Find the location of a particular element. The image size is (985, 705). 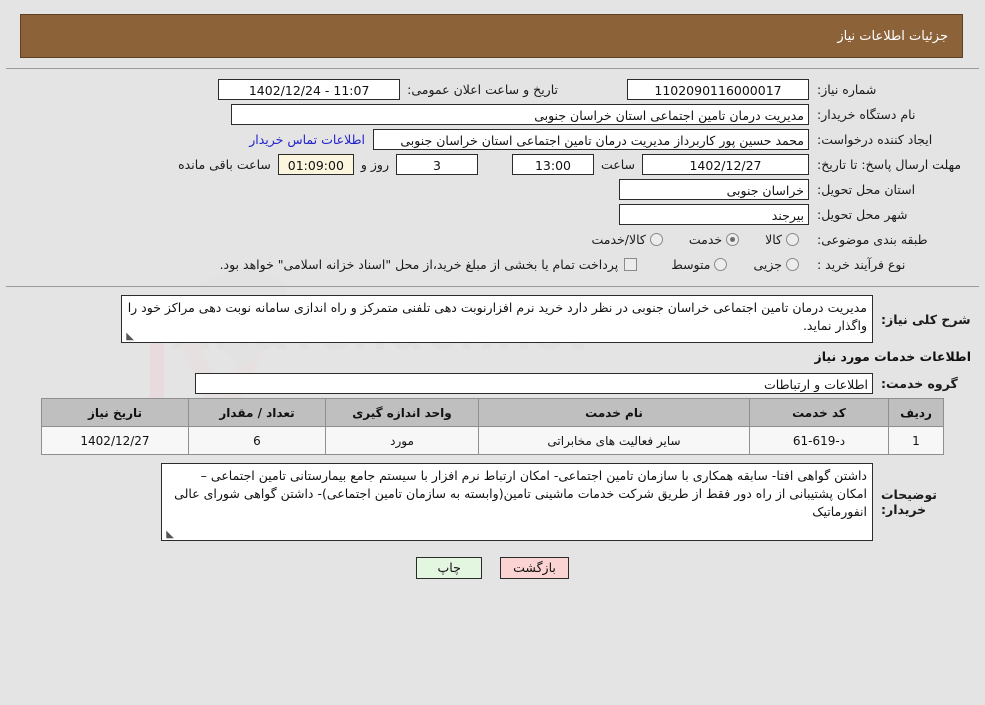

button-bar: بازگشت چاپ is located at coordinates (492, 568).